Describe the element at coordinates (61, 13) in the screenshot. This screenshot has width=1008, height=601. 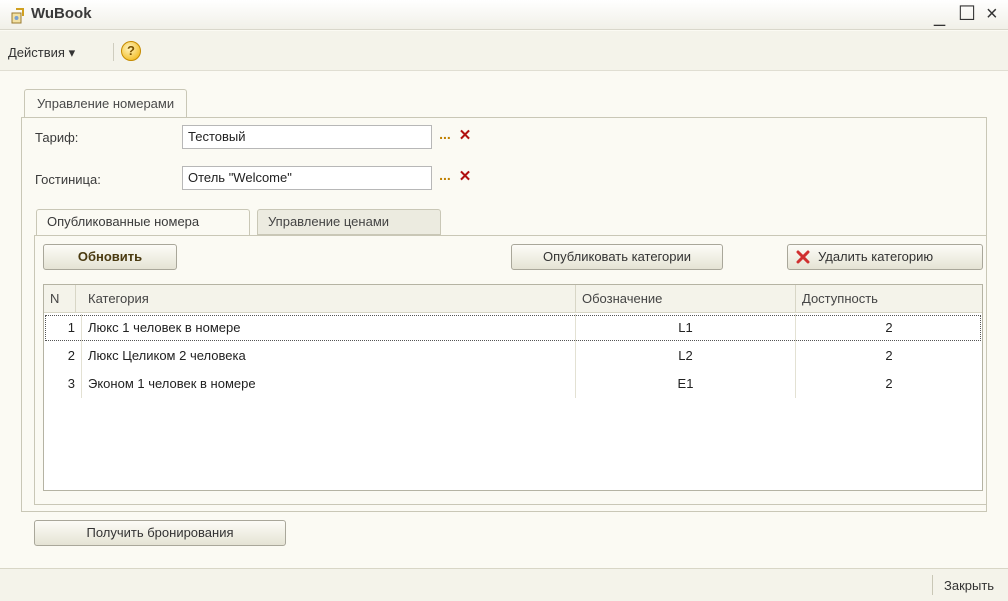
I see `window-title: WuBook` at that location.